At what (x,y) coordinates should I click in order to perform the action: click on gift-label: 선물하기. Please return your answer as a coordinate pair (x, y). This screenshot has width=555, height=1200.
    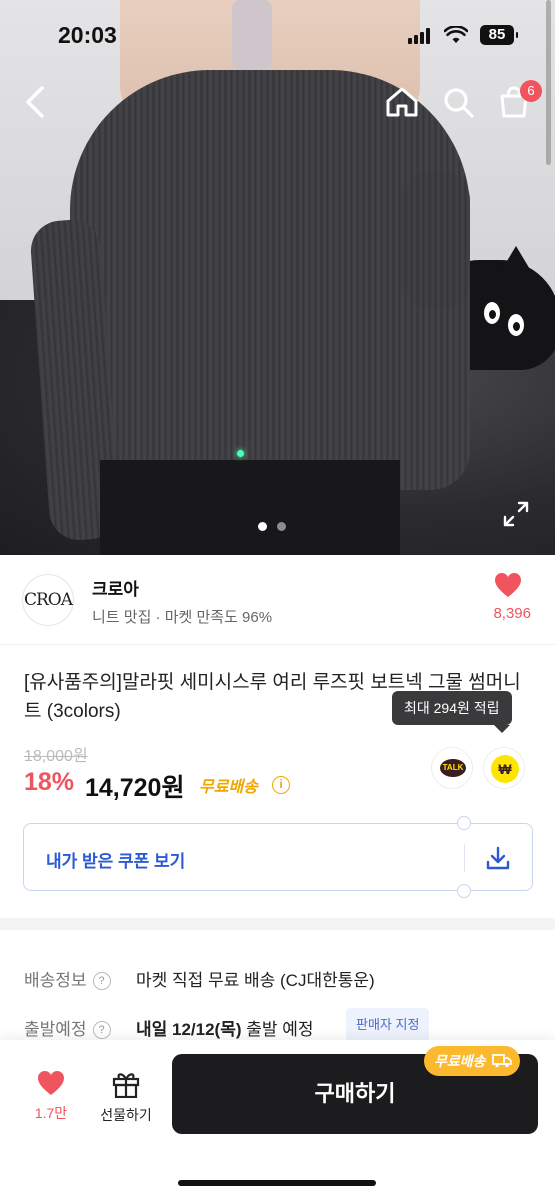
    Looking at the image, I should click on (126, 1115).